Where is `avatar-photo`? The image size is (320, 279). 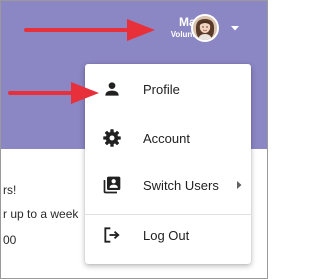 avatar-photo is located at coordinates (205, 28).